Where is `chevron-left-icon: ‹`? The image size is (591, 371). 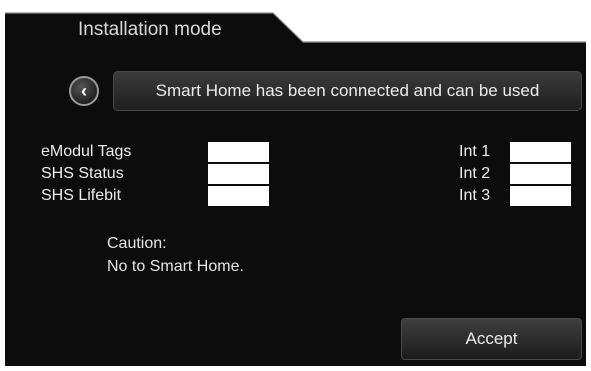
chevron-left-icon: ‹ is located at coordinates (84, 91).